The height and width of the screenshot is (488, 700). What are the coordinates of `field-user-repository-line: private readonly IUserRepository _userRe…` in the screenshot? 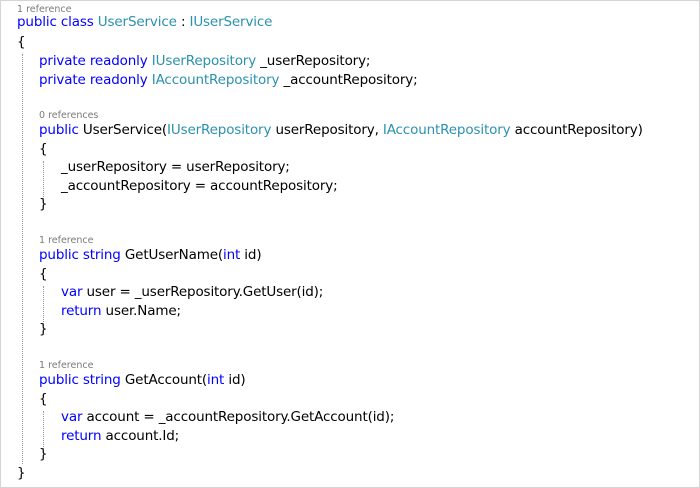 It's located at (204, 61).